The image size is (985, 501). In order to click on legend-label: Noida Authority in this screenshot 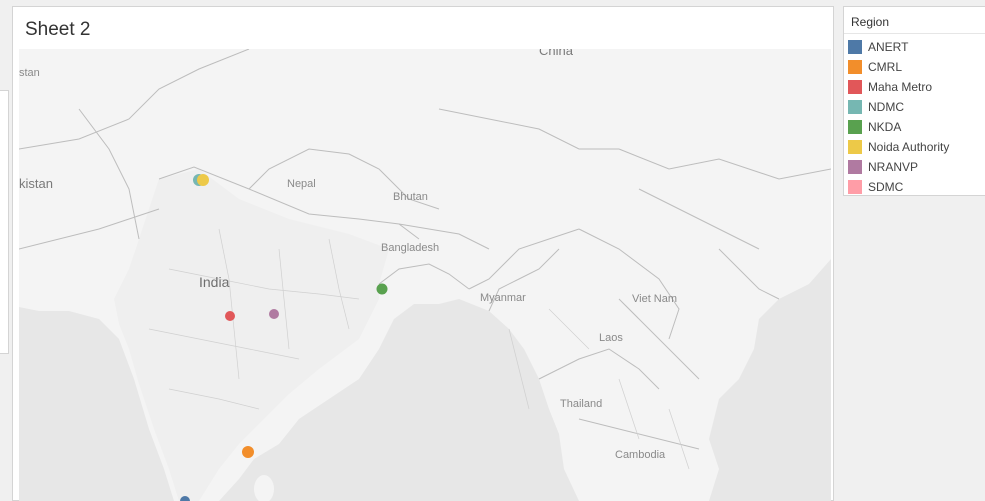, I will do `click(909, 147)`.